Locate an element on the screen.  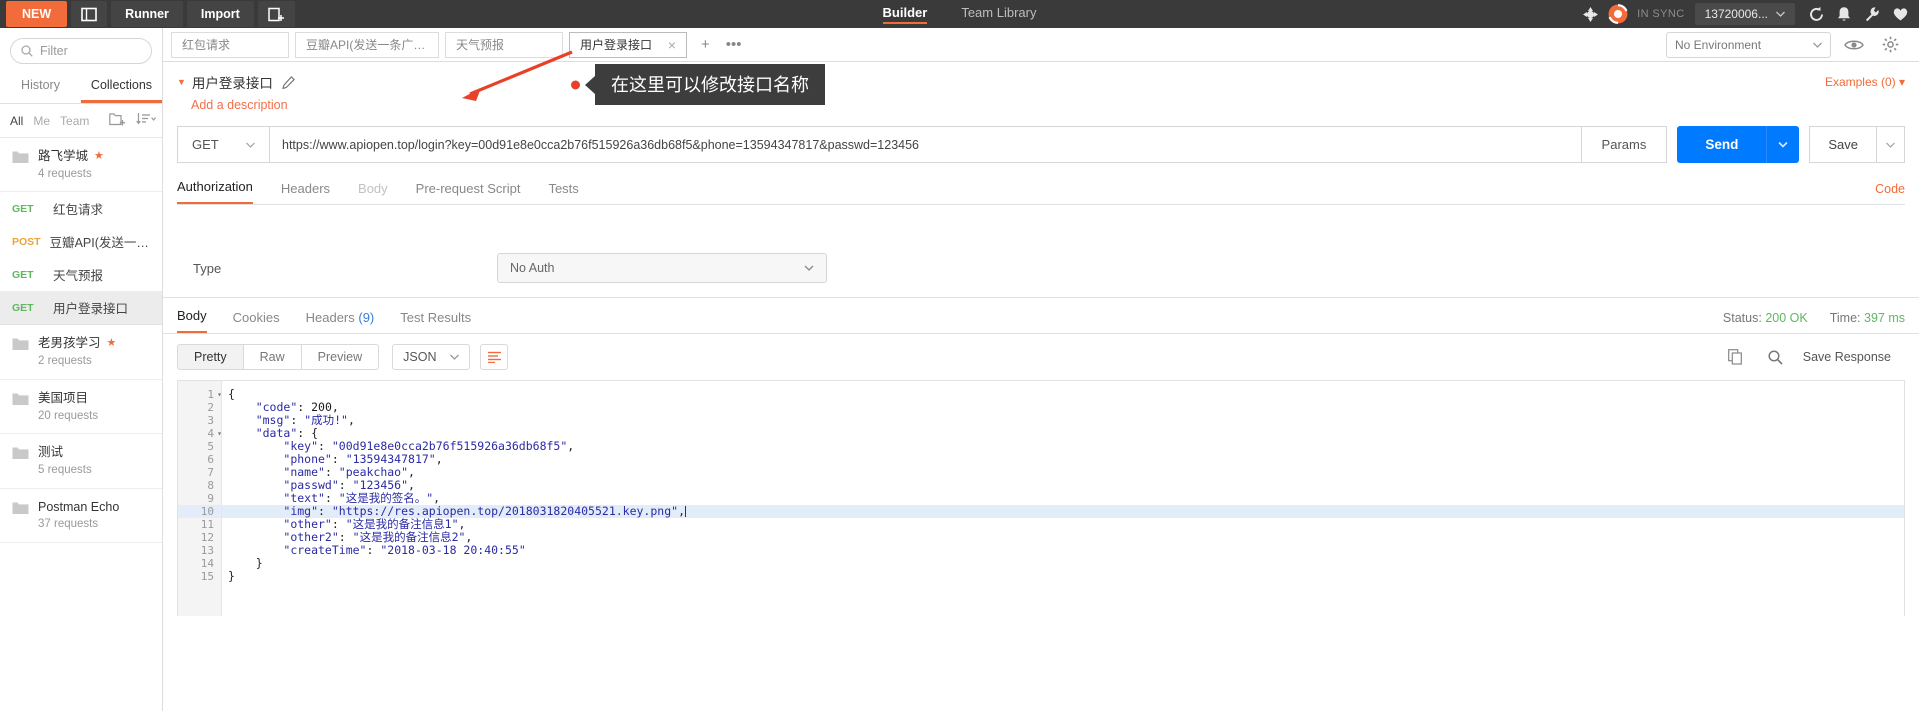
examples-button: Examples (0) ▾ is located at coordinates (1865, 82).